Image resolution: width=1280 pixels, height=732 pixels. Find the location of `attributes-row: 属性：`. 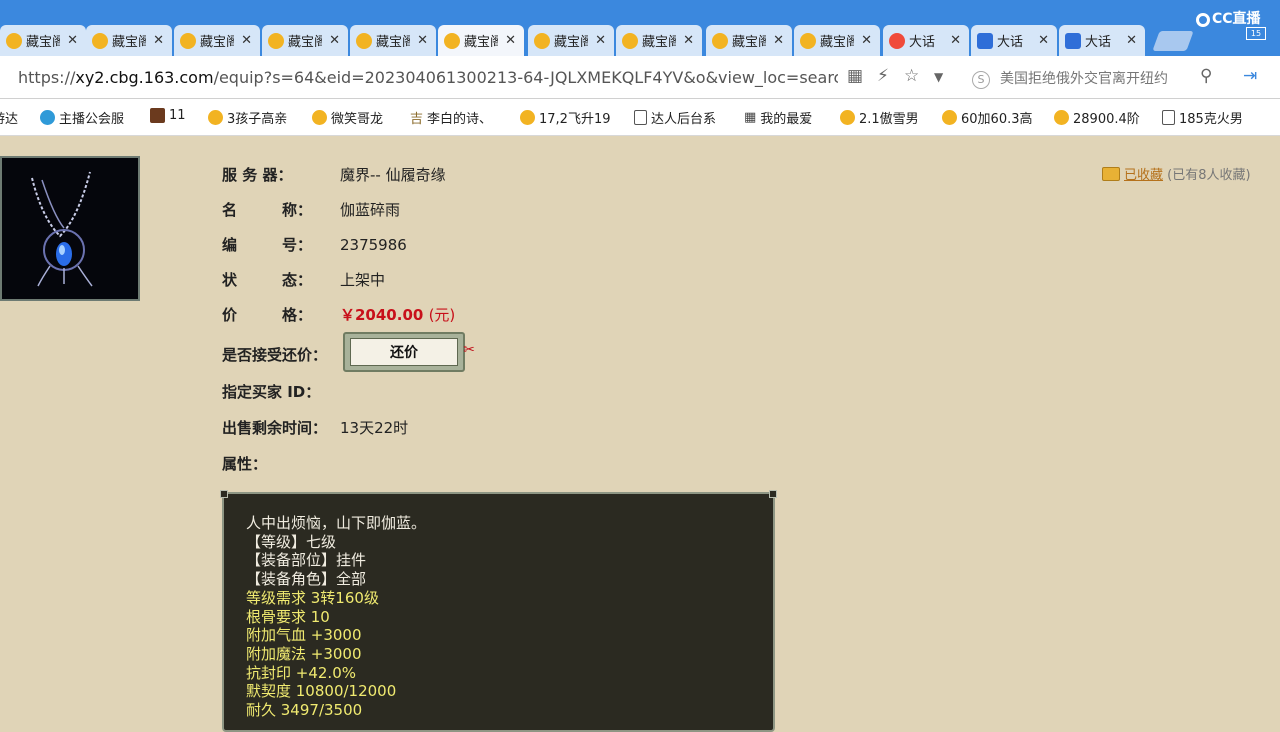

attributes-row: 属性： is located at coordinates (281, 463).